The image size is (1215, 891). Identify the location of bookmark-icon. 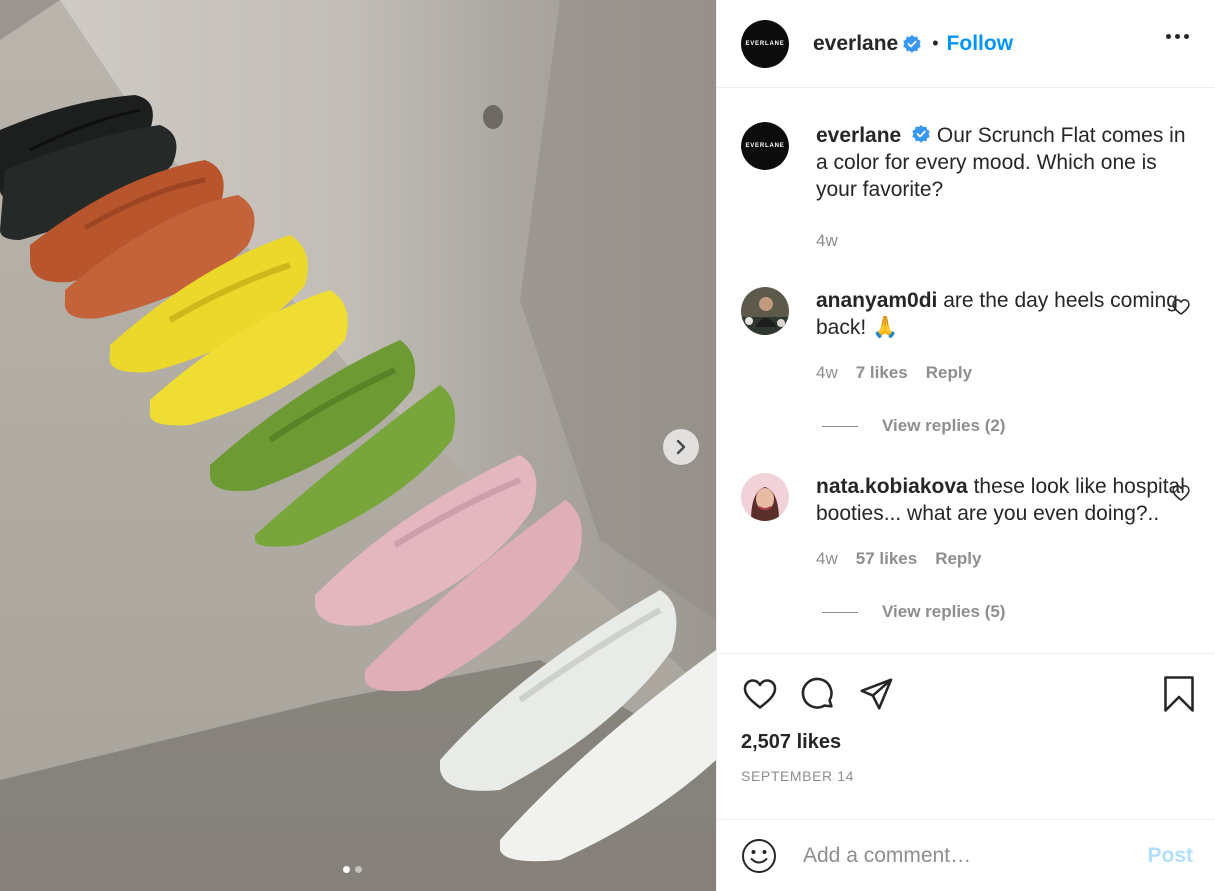
(1179, 694).